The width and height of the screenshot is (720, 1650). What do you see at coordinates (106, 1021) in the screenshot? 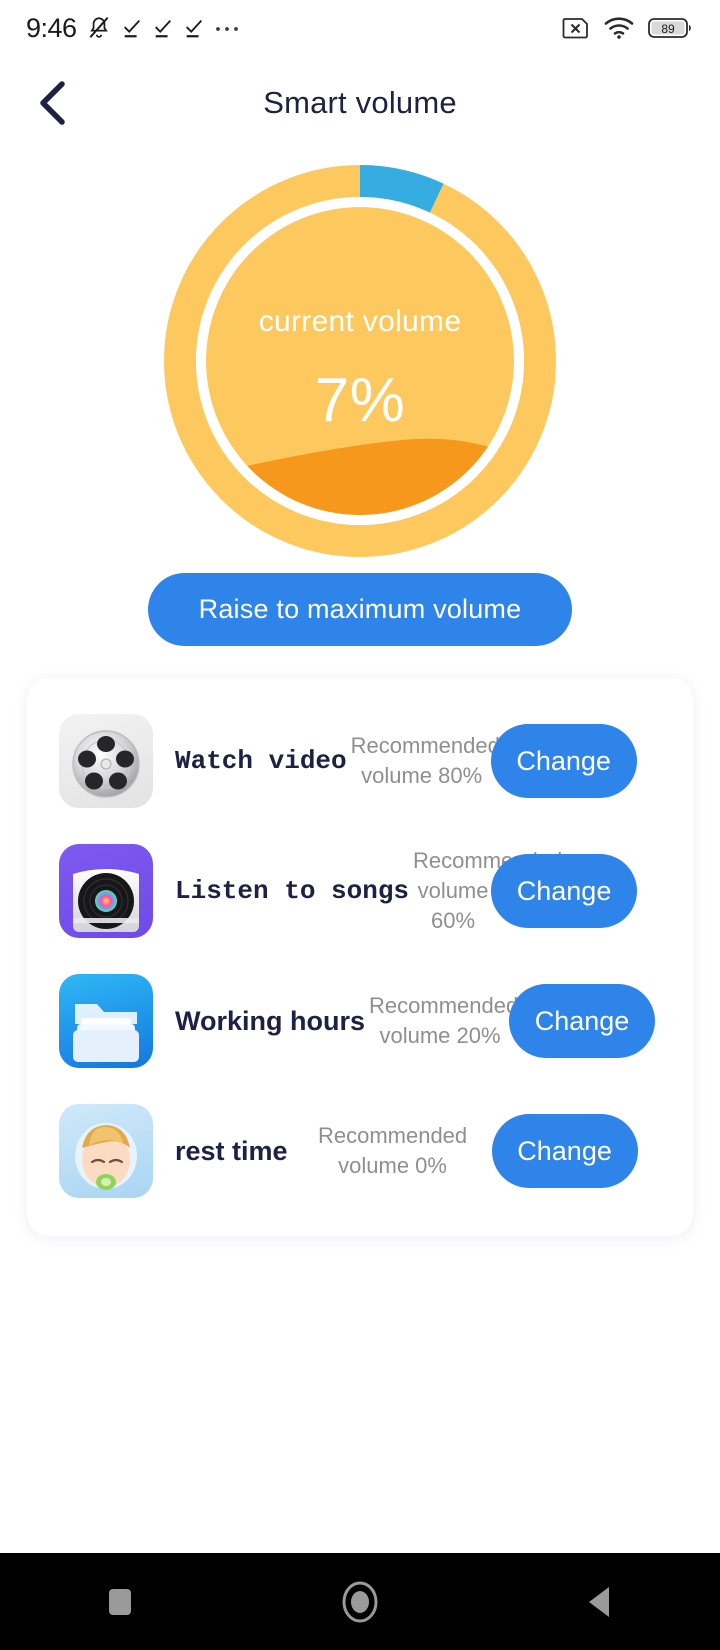
I see `folder-icon` at bounding box center [106, 1021].